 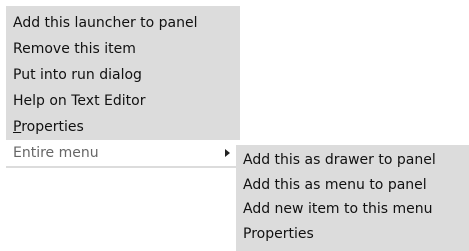 What do you see at coordinates (352, 234) in the screenshot?
I see `menu-item-submenu-properties: Properties` at bounding box center [352, 234].